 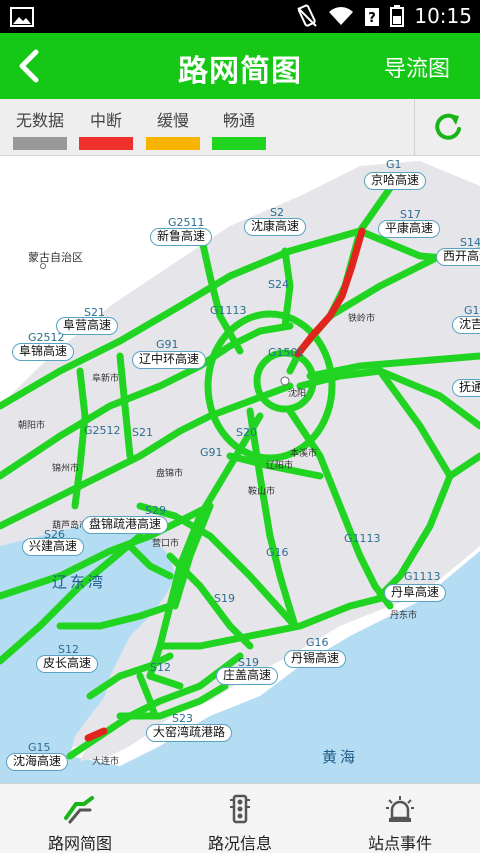 I want to click on road-label-s2-shenkang: 沈康高速, so click(x=275, y=227).